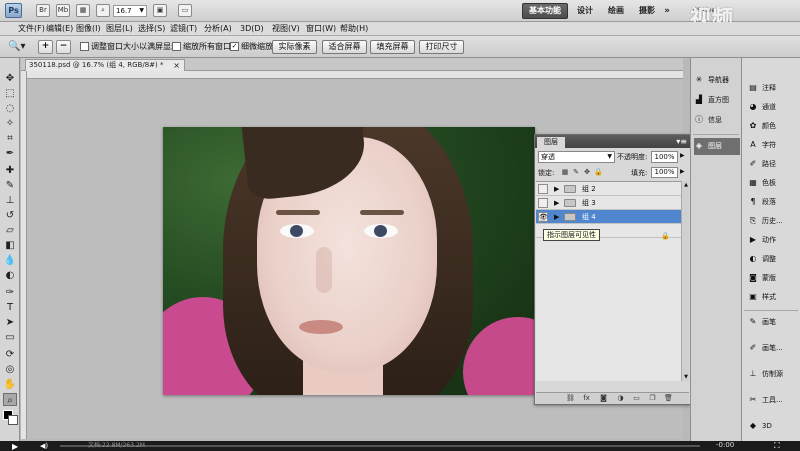 The width and height of the screenshot is (800, 451). I want to click on volume-icon: ◀), so click(44, 446).